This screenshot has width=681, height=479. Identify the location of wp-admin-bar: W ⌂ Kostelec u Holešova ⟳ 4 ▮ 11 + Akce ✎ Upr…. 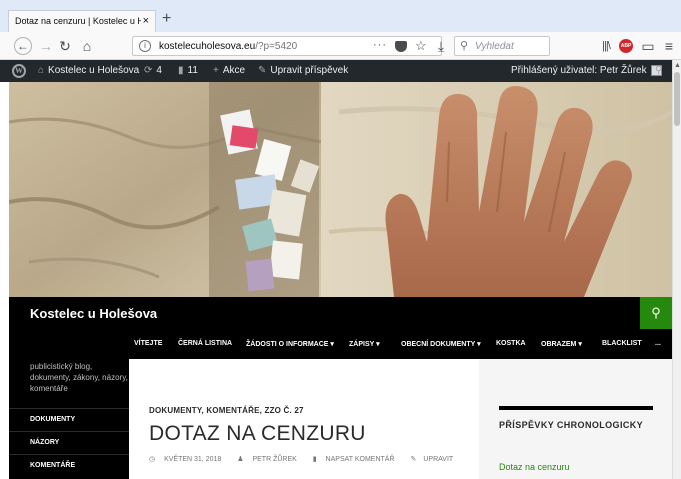
(340, 71).